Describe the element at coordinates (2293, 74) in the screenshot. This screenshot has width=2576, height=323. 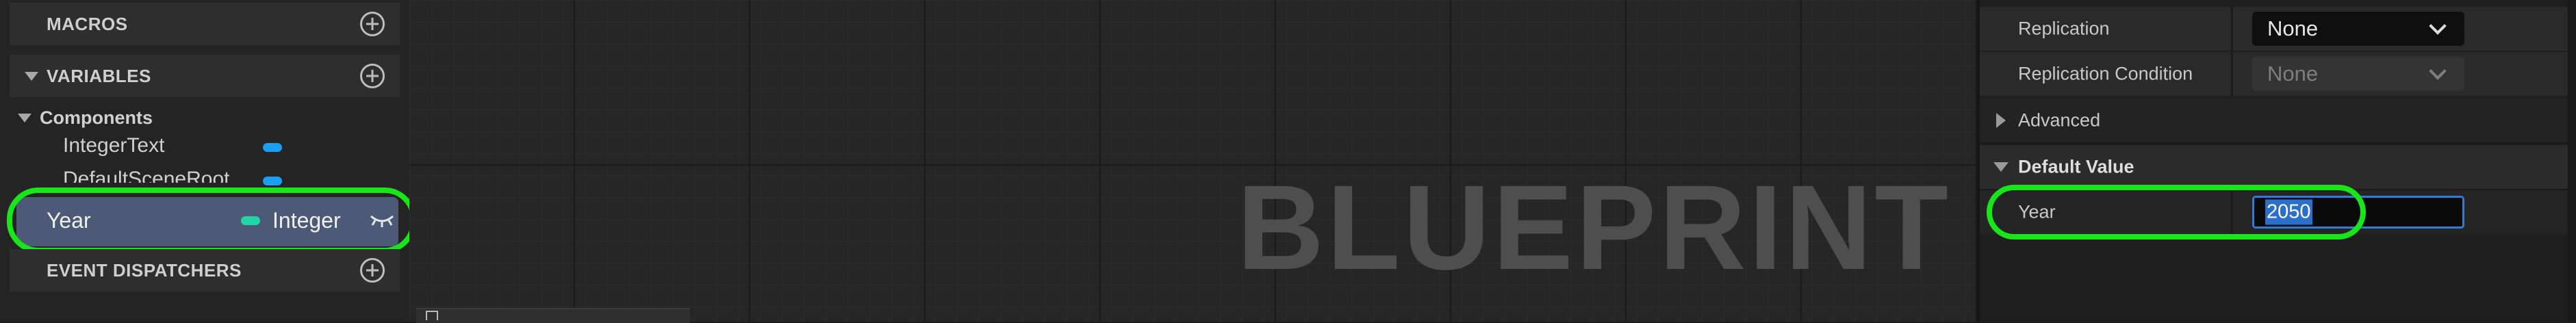
I see `replication-condition-value: None` at that location.